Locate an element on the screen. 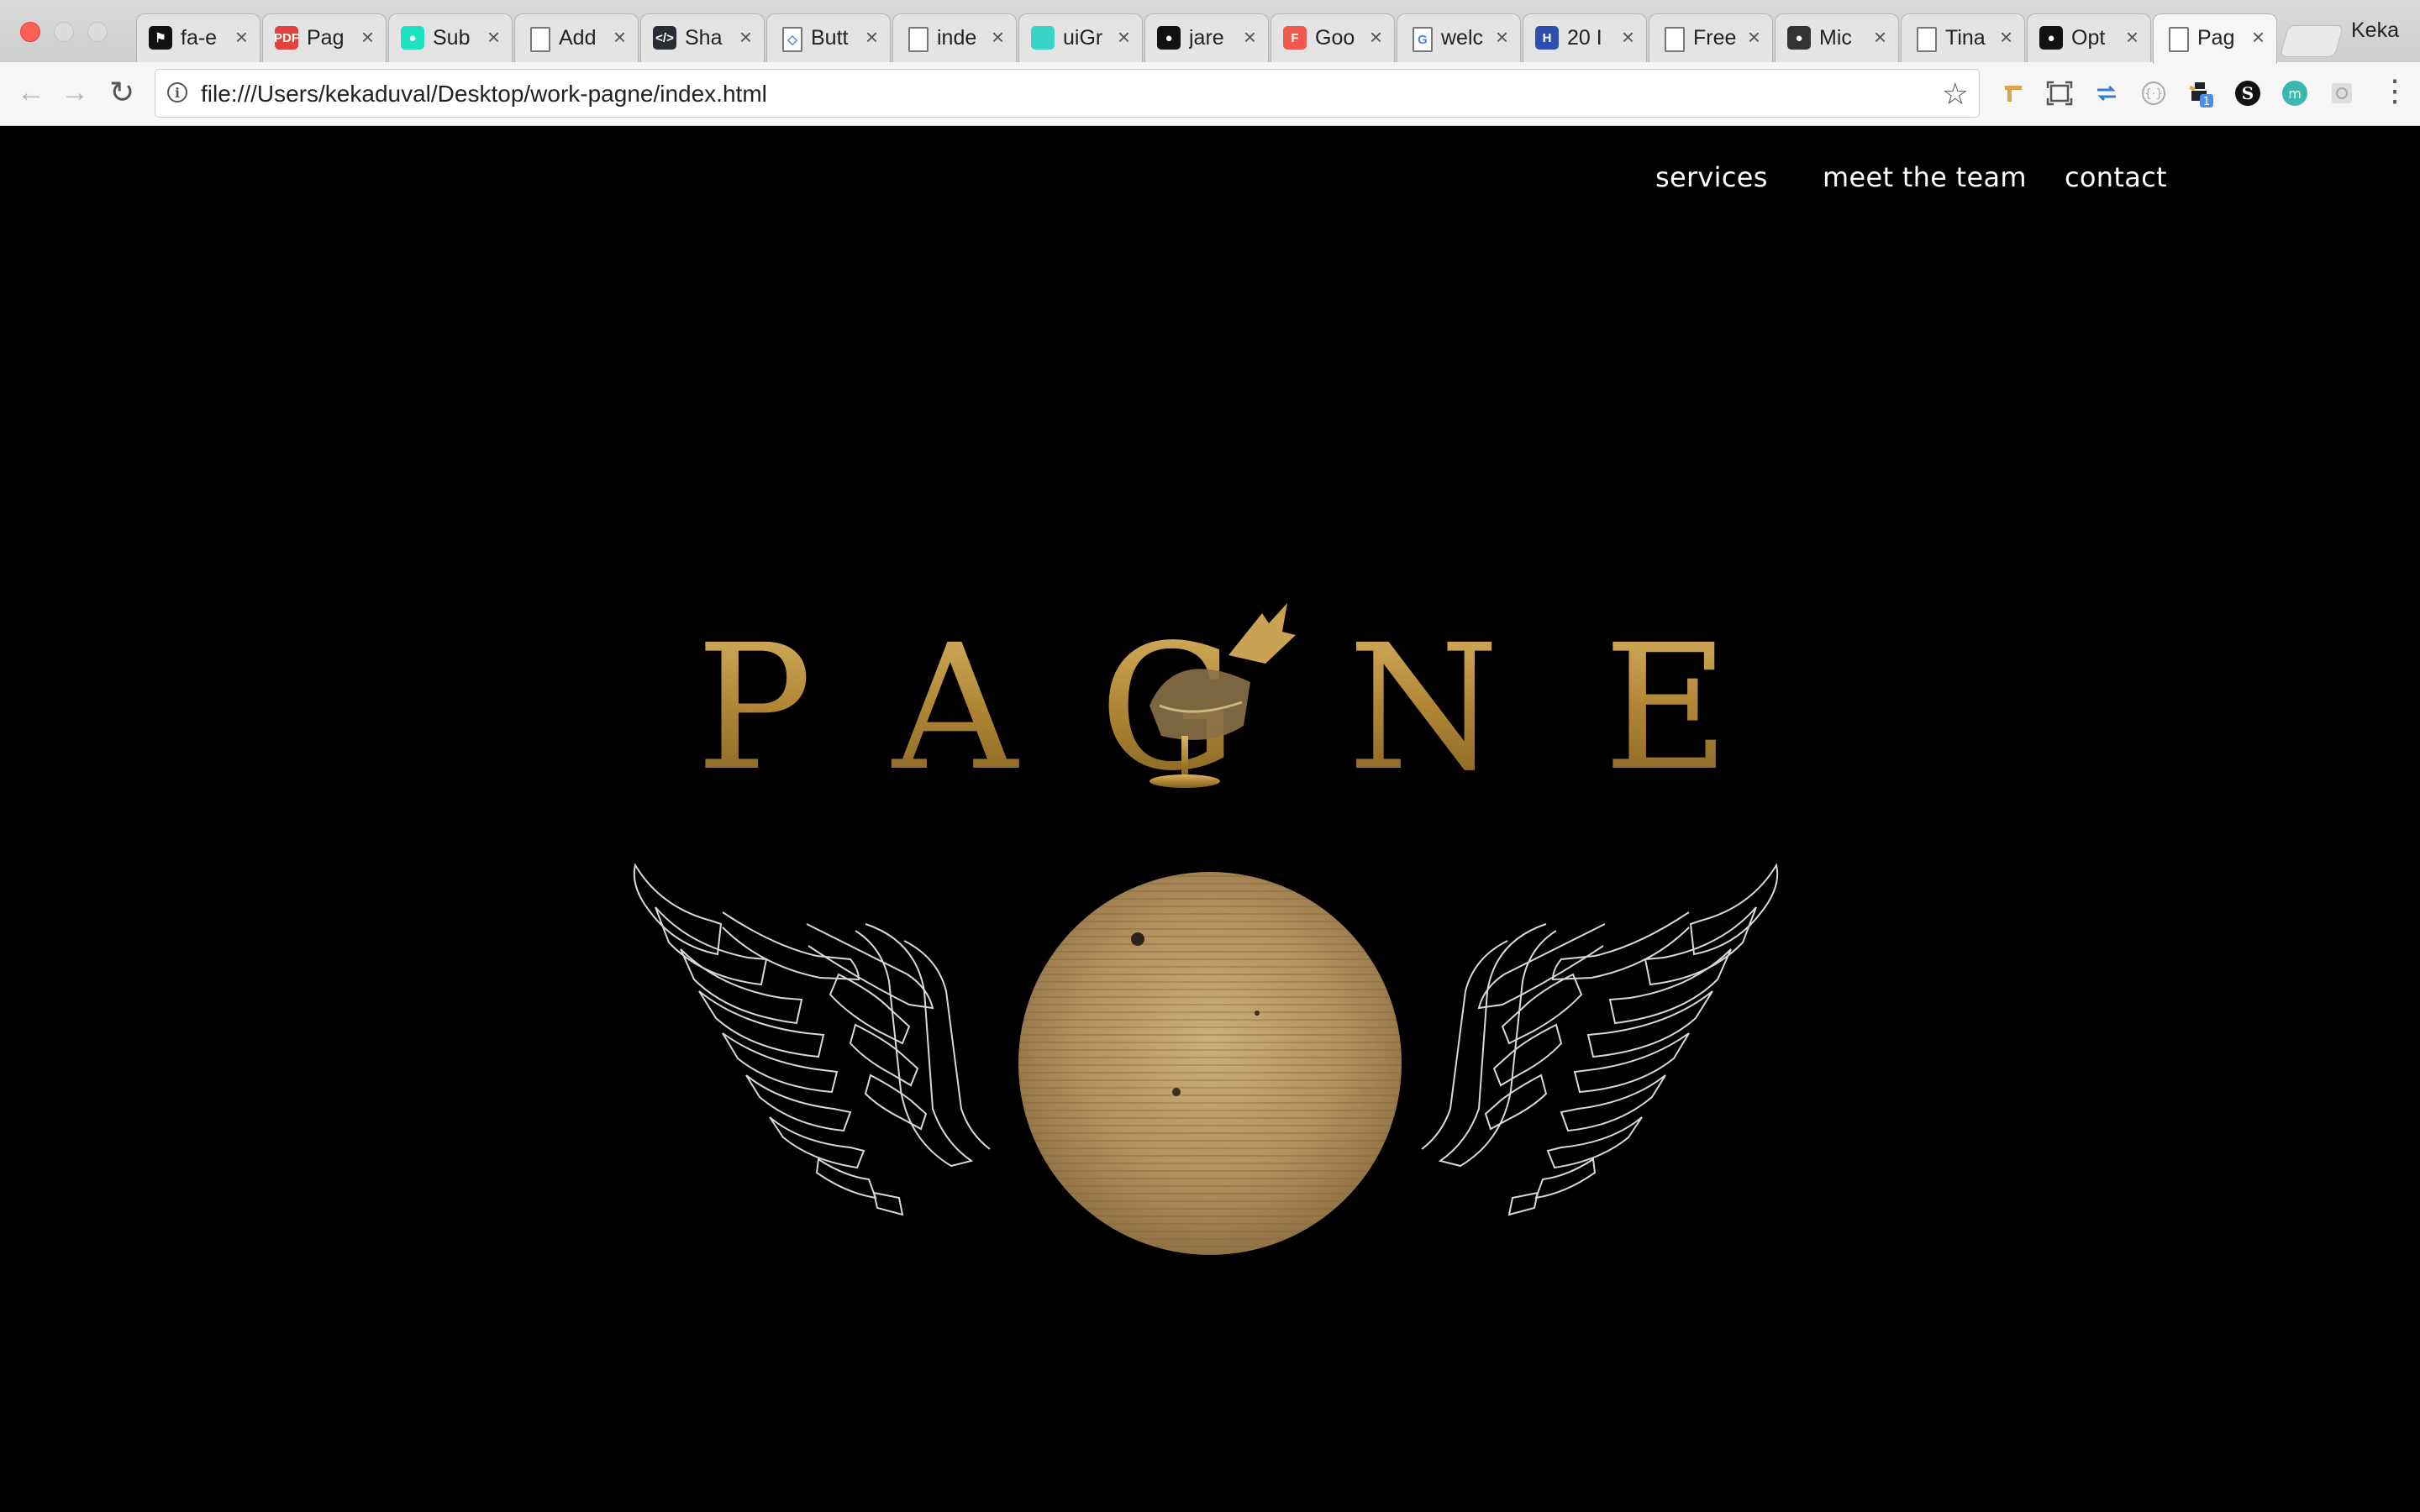  tab-title: welc is located at coordinates (1463, 38).